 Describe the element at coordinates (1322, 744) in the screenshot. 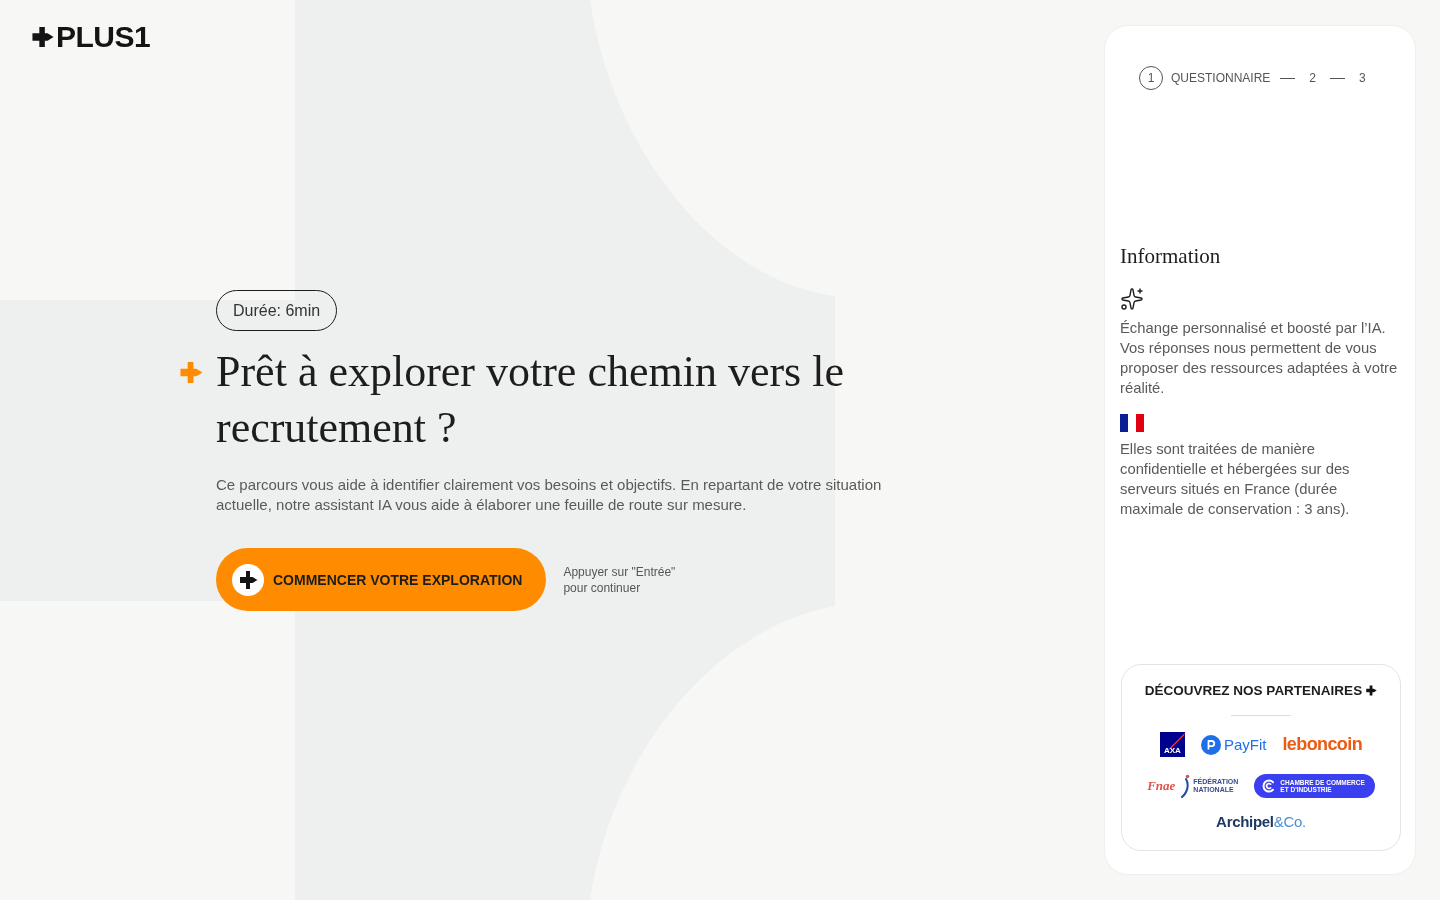

I see `partner-logo: leboncoin` at that location.